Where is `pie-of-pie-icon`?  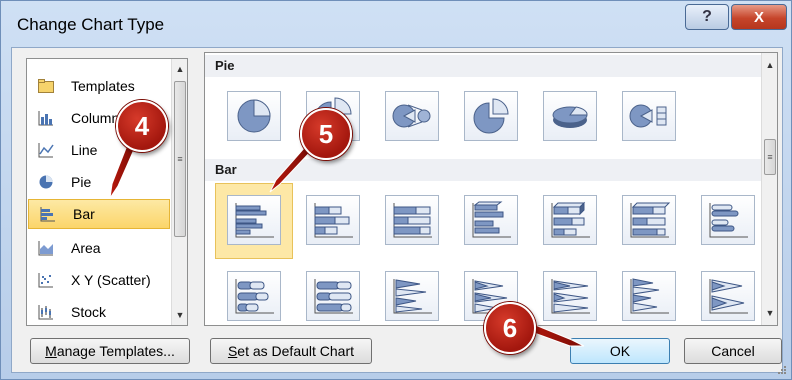 pie-of-pie-icon is located at coordinates (411, 116).